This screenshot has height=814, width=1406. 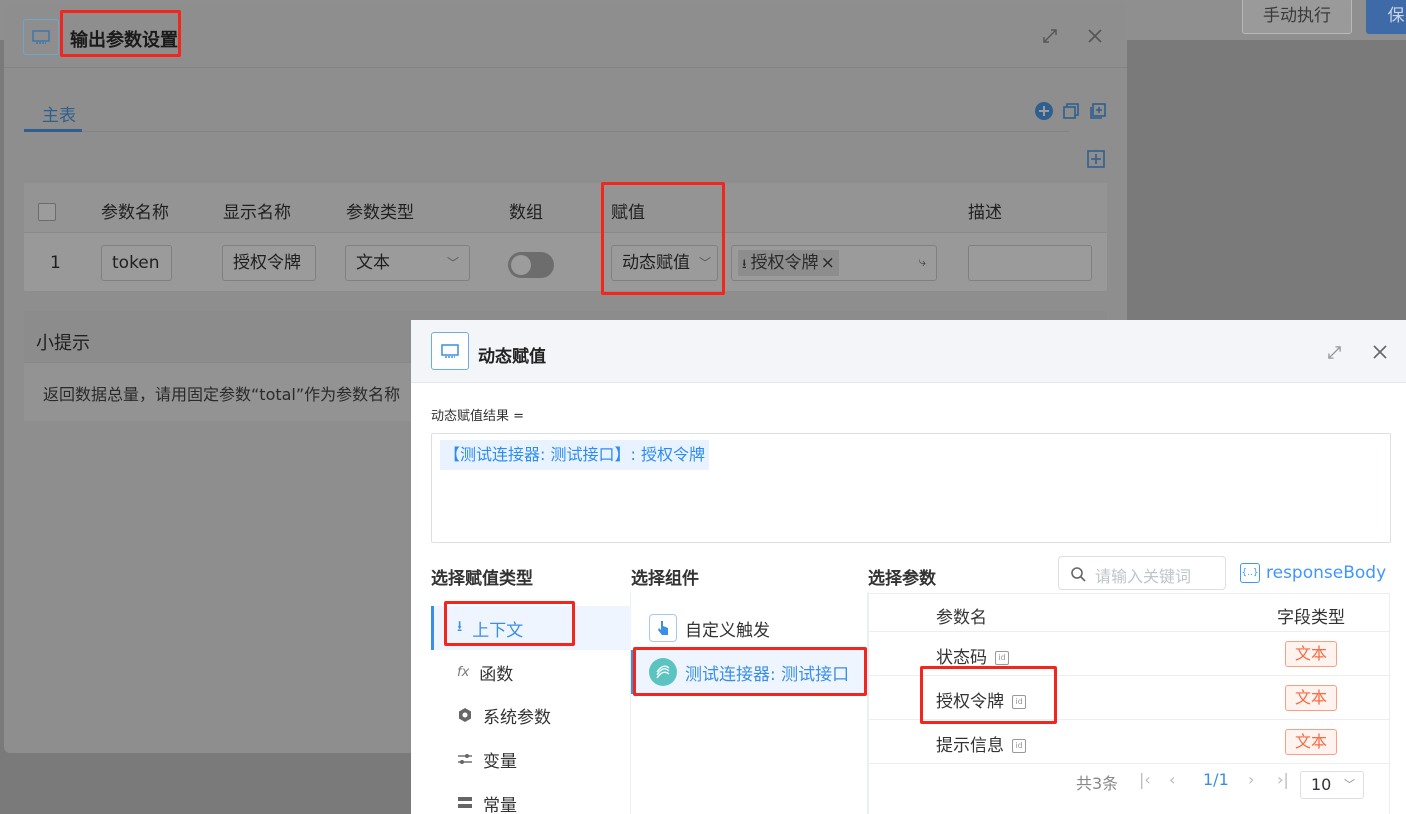 I want to click on description-input, so click(x=1030, y=263).